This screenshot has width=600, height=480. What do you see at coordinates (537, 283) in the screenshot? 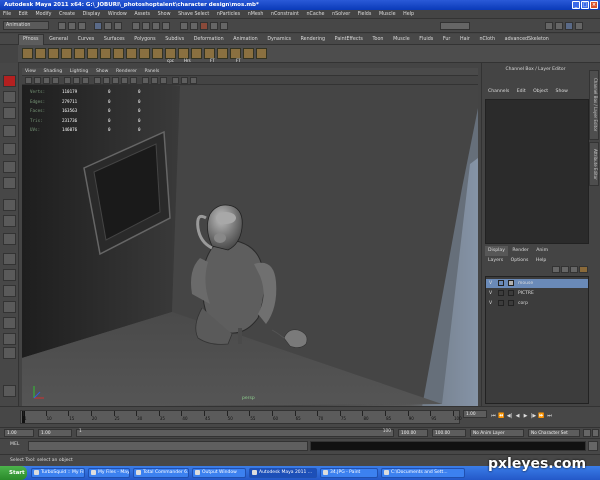
I see `layer-row: V mouse` at bounding box center [537, 283].